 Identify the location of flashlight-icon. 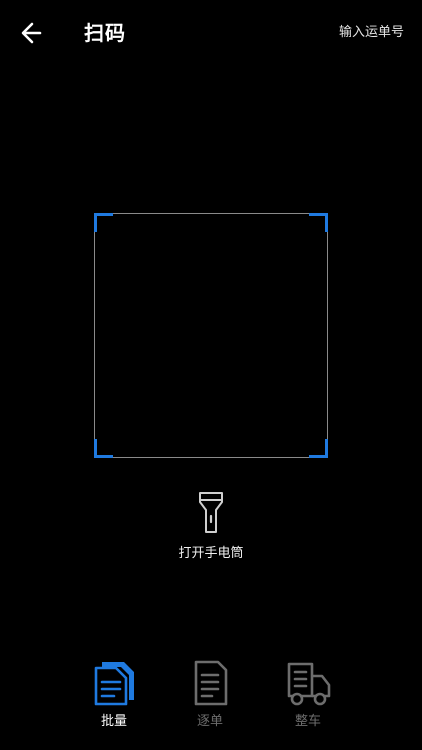
(211, 512).